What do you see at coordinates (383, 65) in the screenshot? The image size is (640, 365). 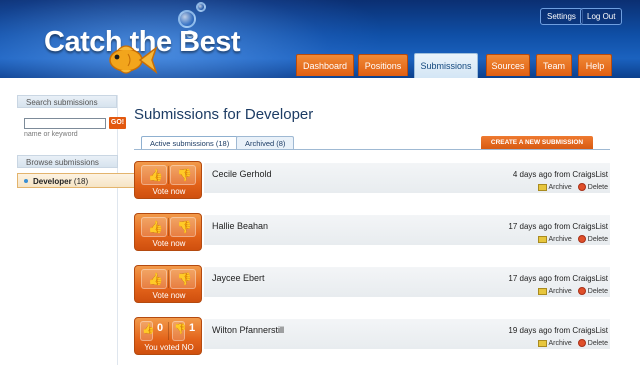 I see `tab-positions: Positions` at bounding box center [383, 65].